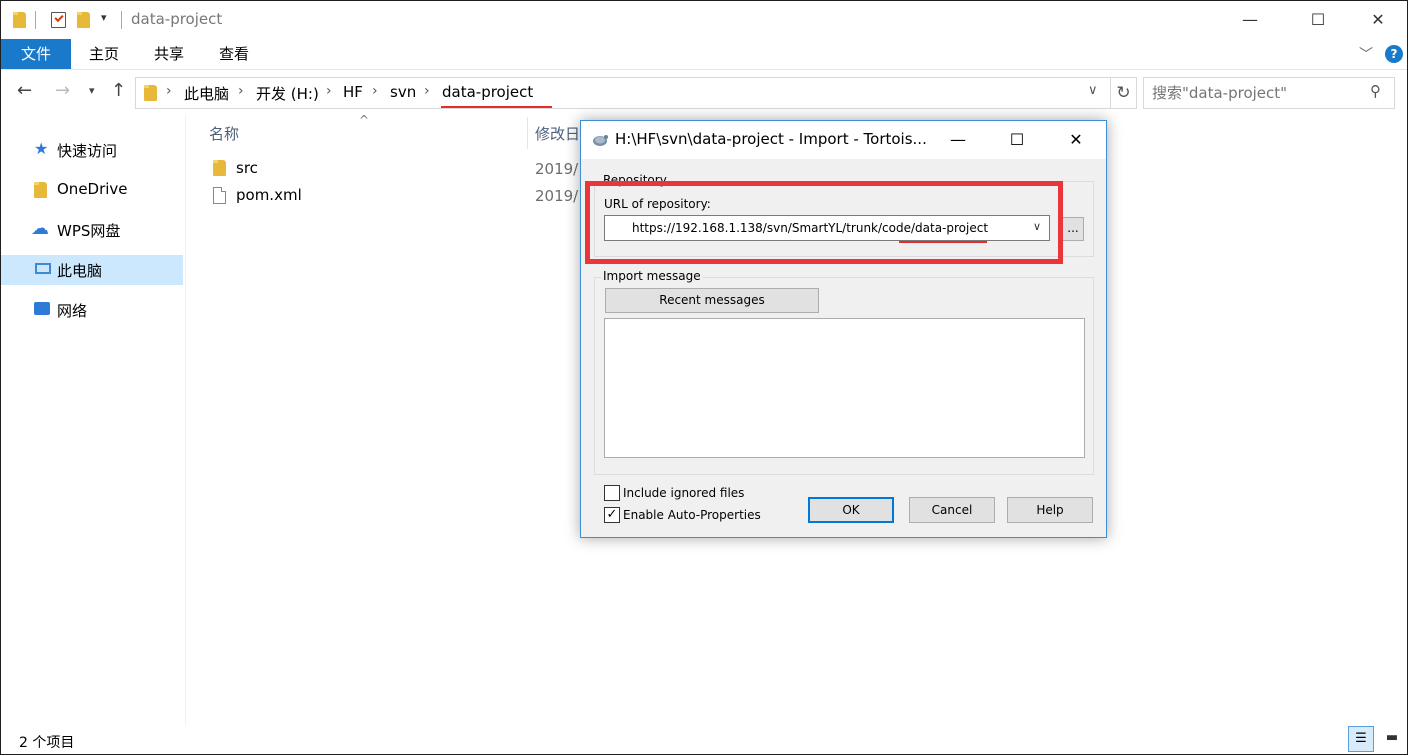 The width and height of the screenshot is (1408, 755). What do you see at coordinates (83, 20) in the screenshot?
I see `new-folder-icon` at bounding box center [83, 20].